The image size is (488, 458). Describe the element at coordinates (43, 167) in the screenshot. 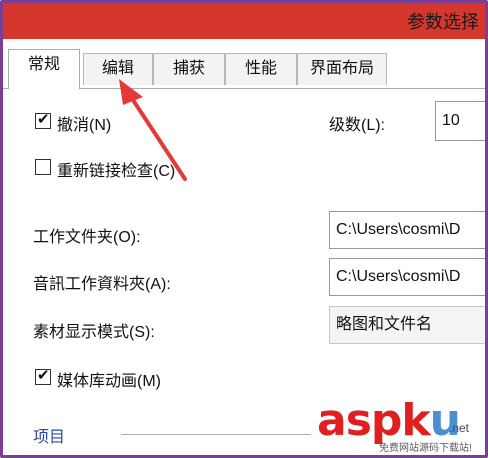

I see `relink-checkbox` at that location.